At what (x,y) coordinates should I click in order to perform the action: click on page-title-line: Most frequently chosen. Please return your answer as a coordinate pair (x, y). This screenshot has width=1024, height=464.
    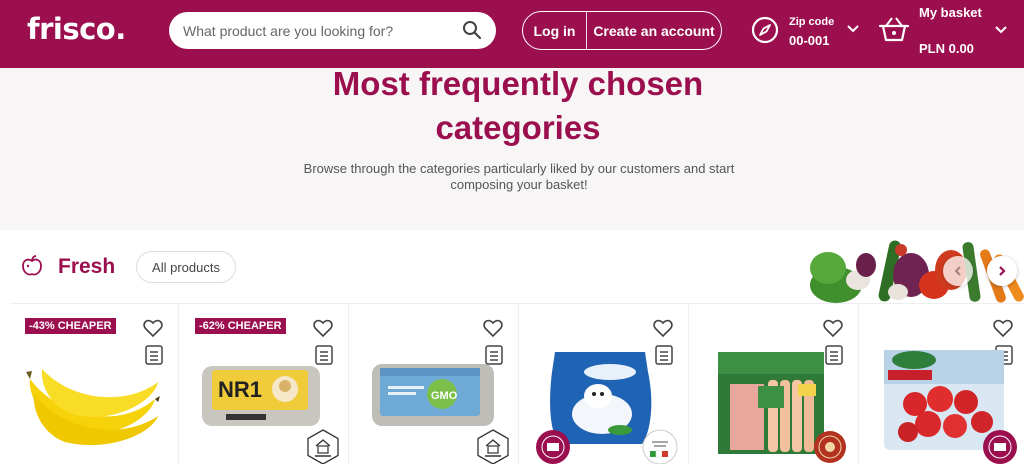
    Looking at the image, I should click on (518, 83).